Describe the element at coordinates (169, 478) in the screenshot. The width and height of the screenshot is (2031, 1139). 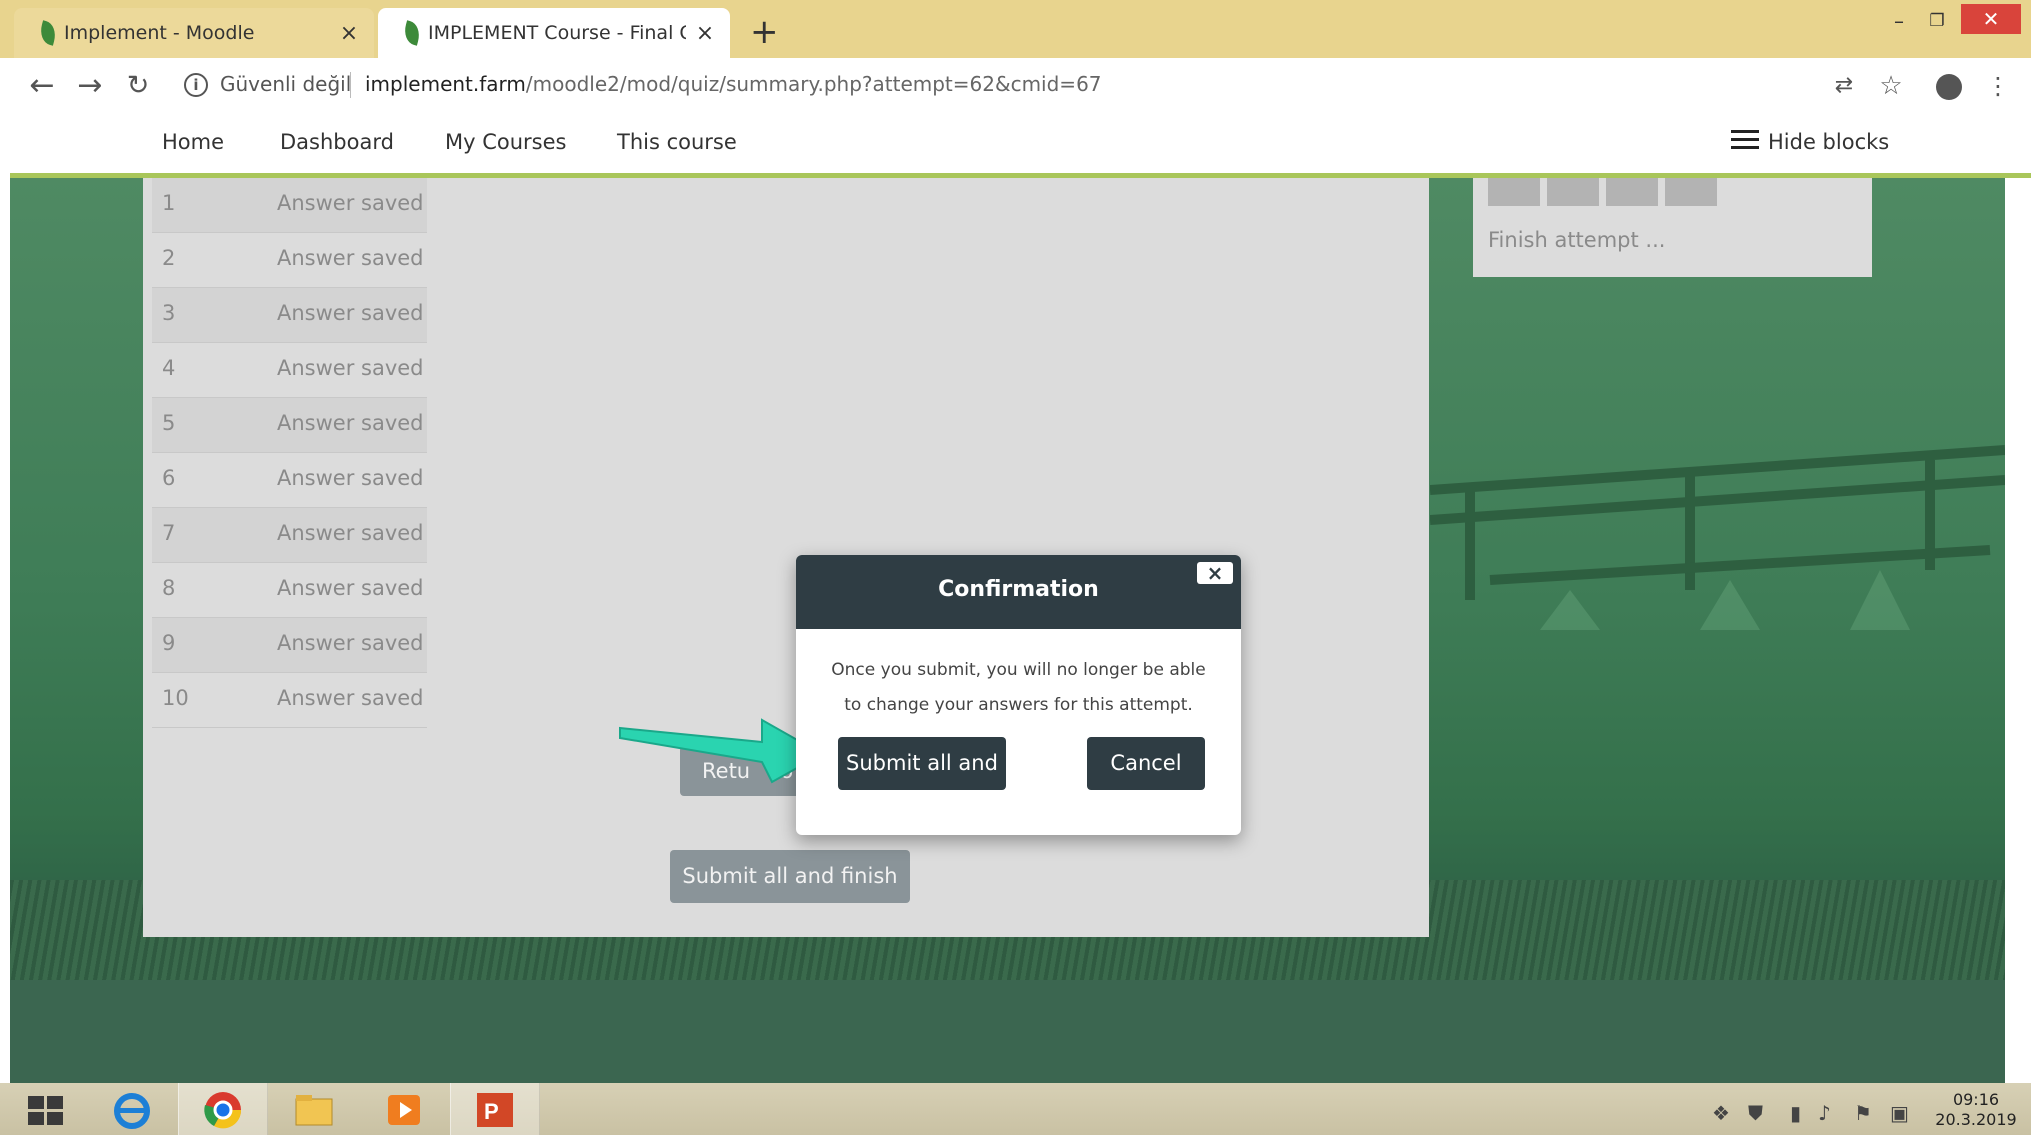
I see `question-number: 6` at that location.